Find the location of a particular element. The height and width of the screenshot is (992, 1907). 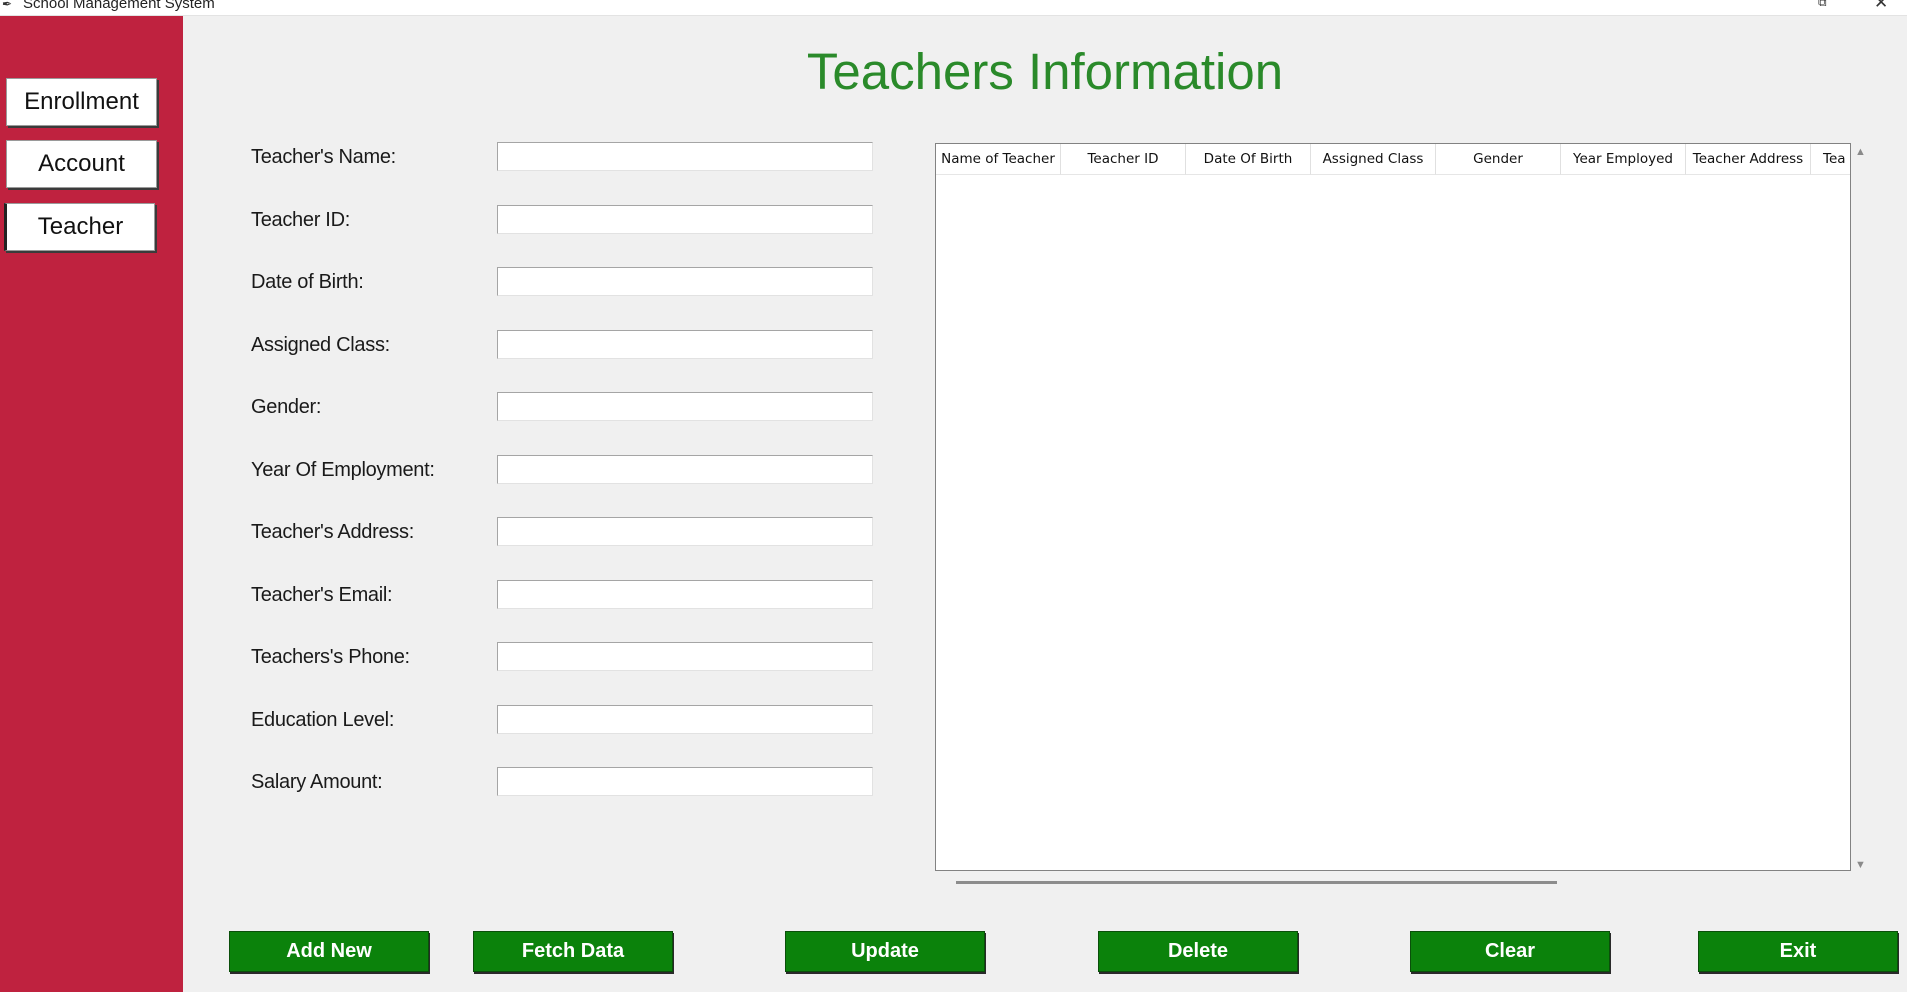

column-header-year-employed: Year Employed is located at coordinates (1623, 159).